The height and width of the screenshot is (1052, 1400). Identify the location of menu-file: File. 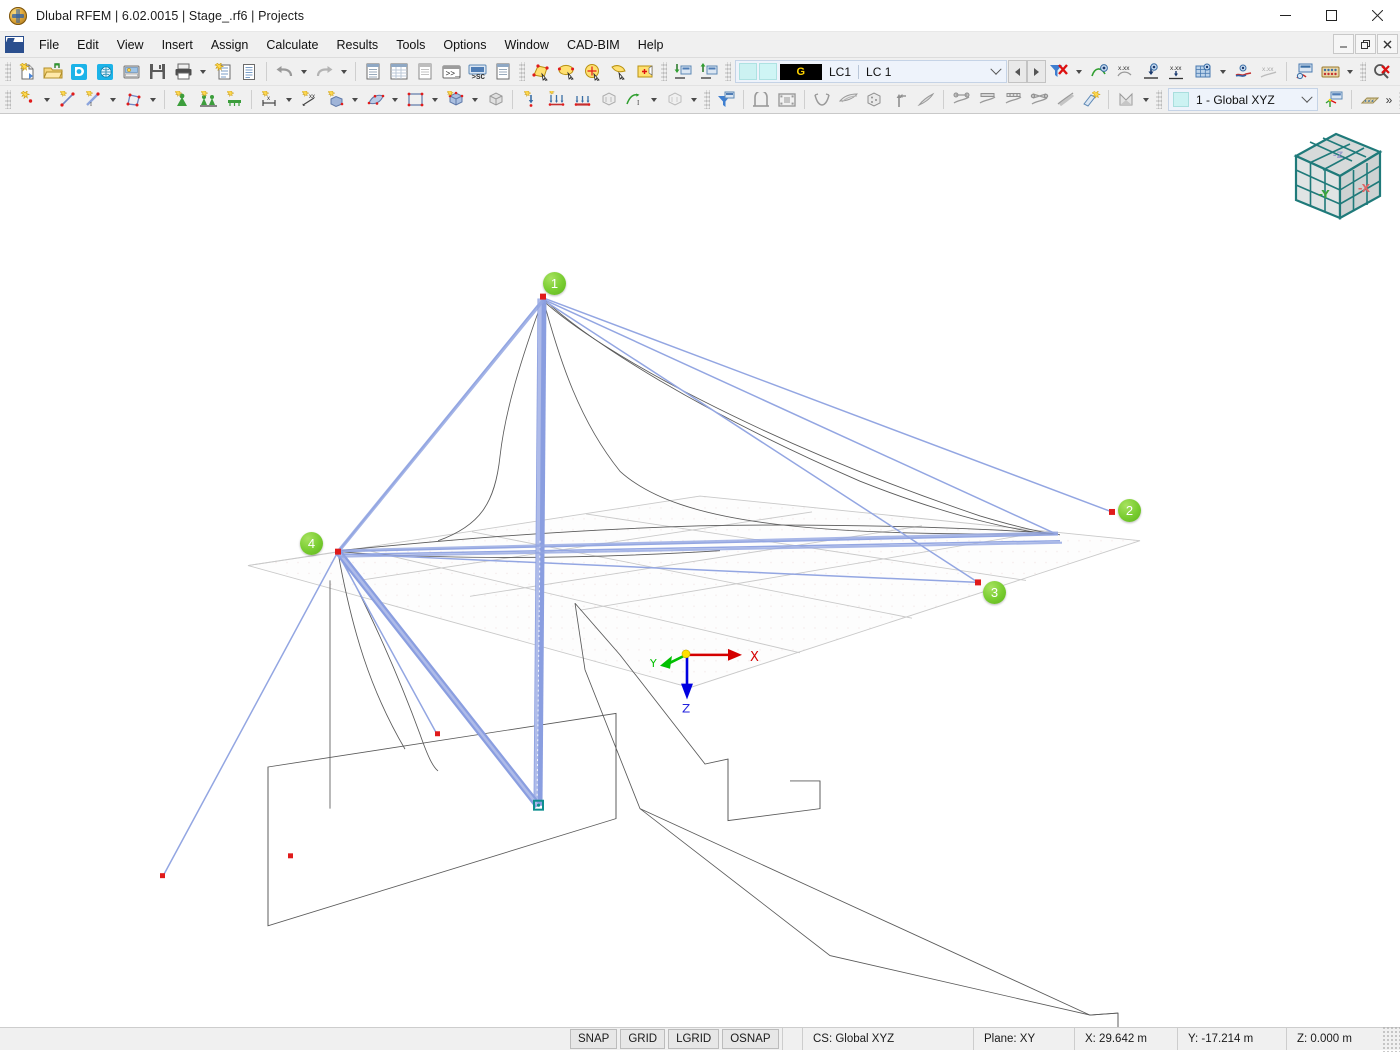
(49, 45).